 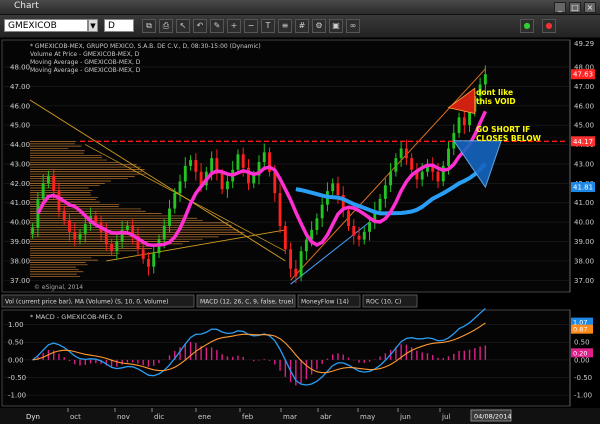 What do you see at coordinates (584, 87) in the screenshot?
I see `price-tick-right: 47.00` at bounding box center [584, 87].